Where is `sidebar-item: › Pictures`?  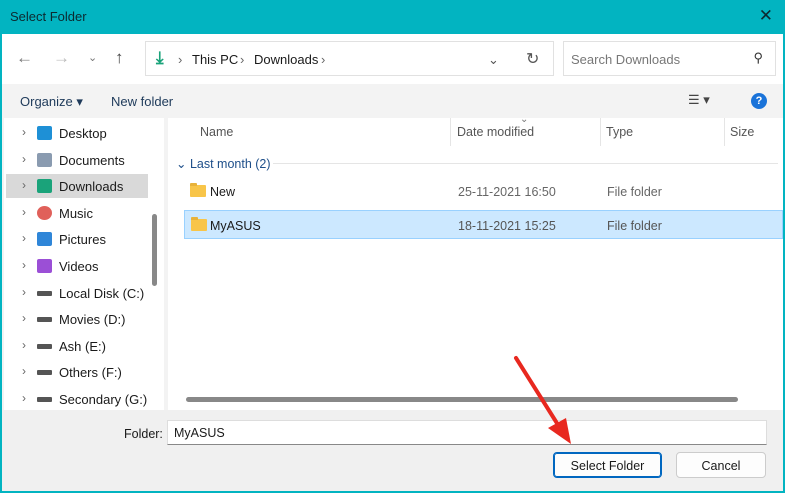
sidebar-item: › Pictures is located at coordinates (77, 239).